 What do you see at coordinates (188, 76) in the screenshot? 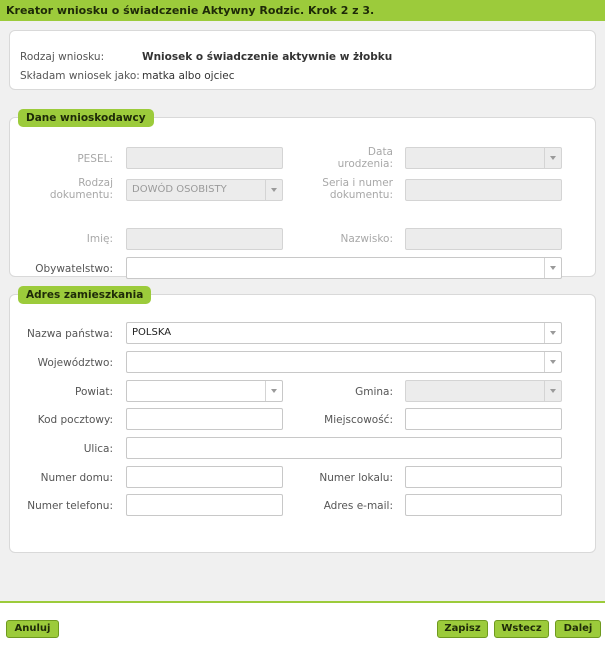
I see `applying-as-value: matka albo ojciec` at bounding box center [188, 76].